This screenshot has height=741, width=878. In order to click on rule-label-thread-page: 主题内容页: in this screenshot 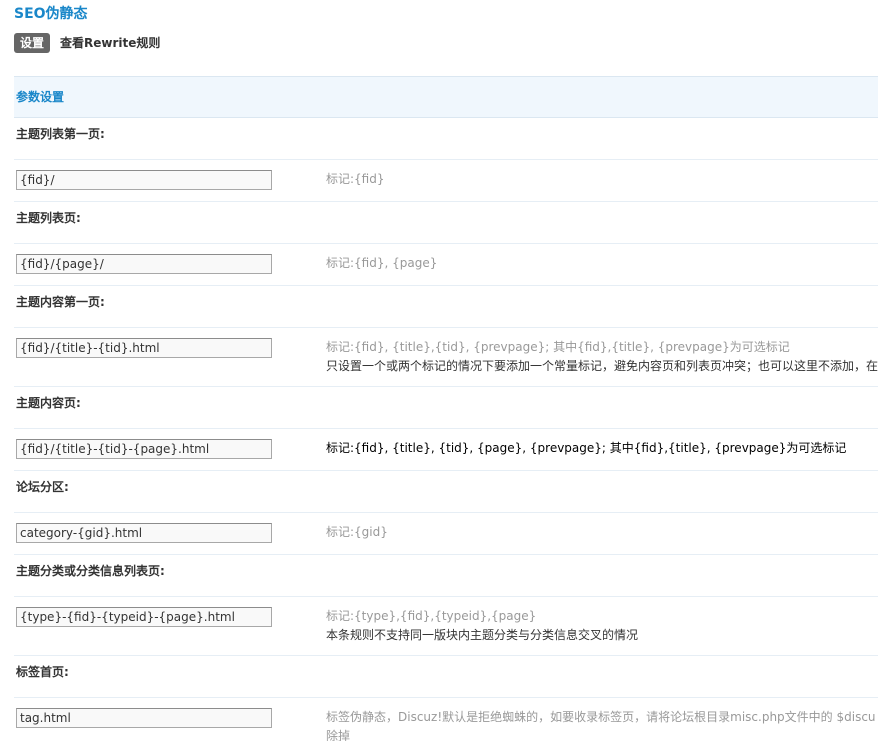, I will do `click(446, 408)`.